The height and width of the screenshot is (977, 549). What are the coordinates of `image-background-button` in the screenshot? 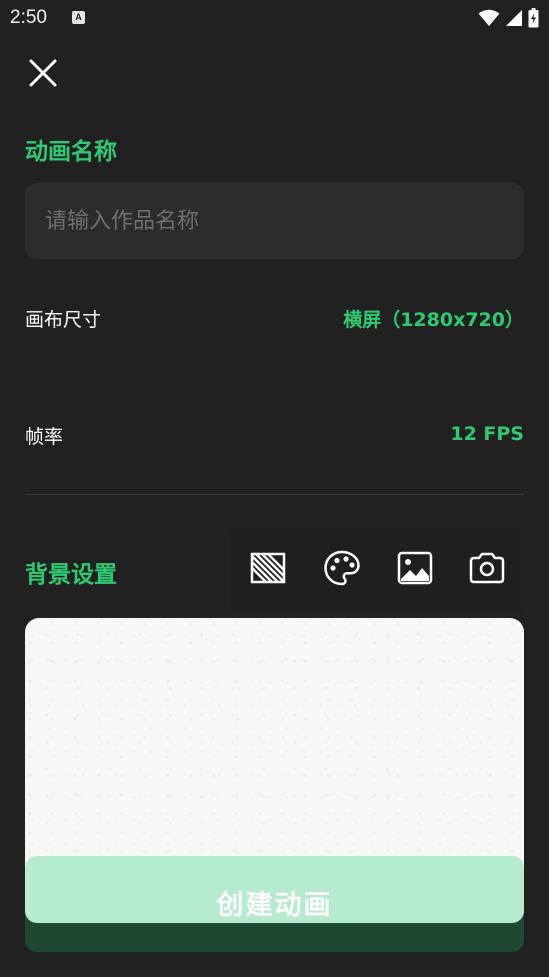 It's located at (415, 568).